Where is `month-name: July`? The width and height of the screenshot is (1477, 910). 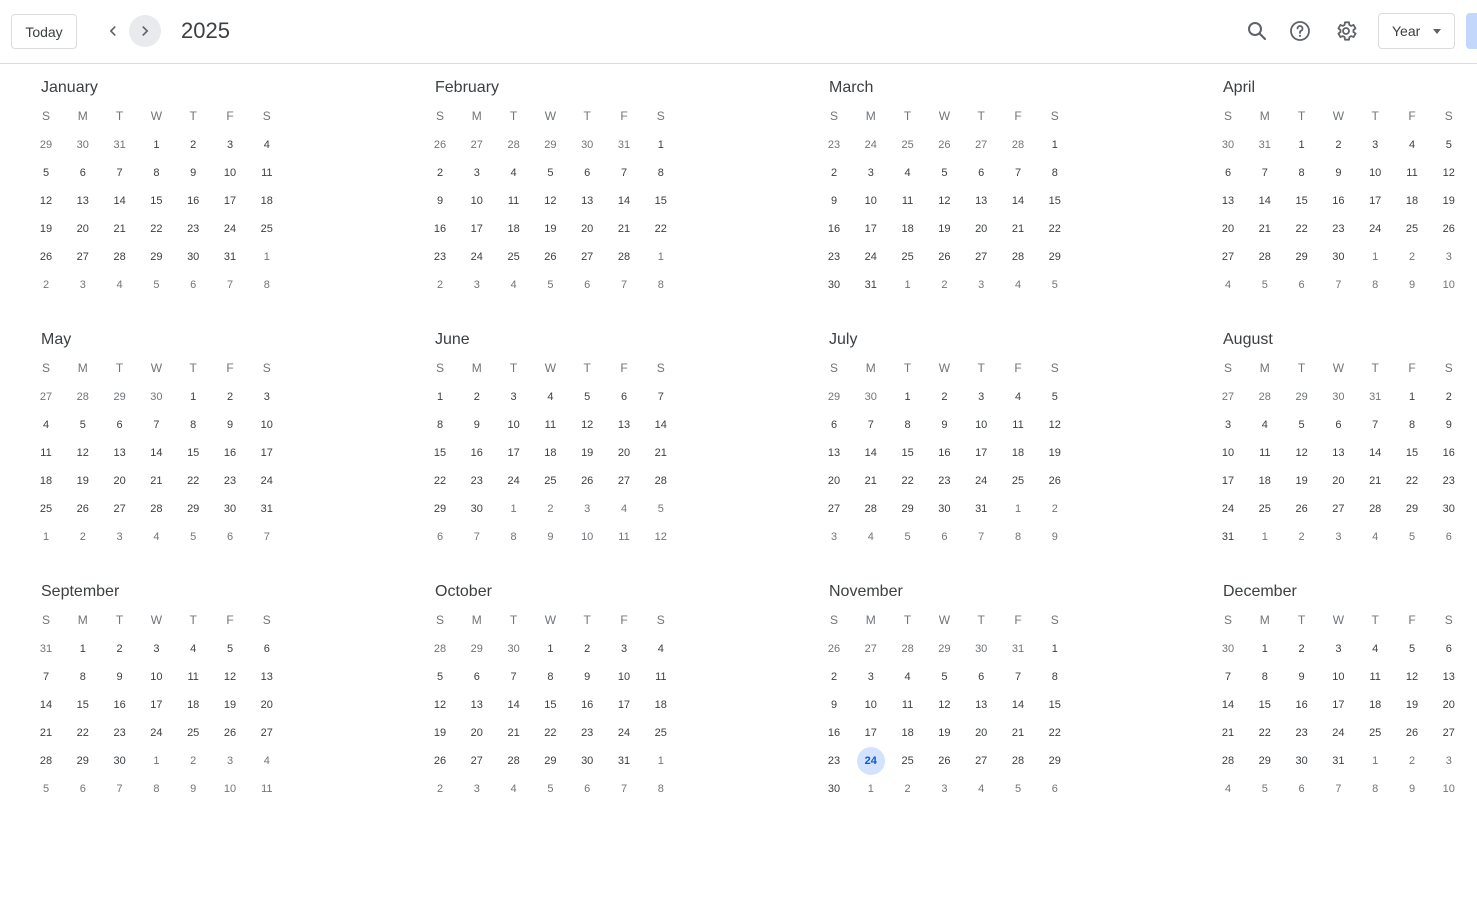
month-name: July is located at coordinates (843, 340).